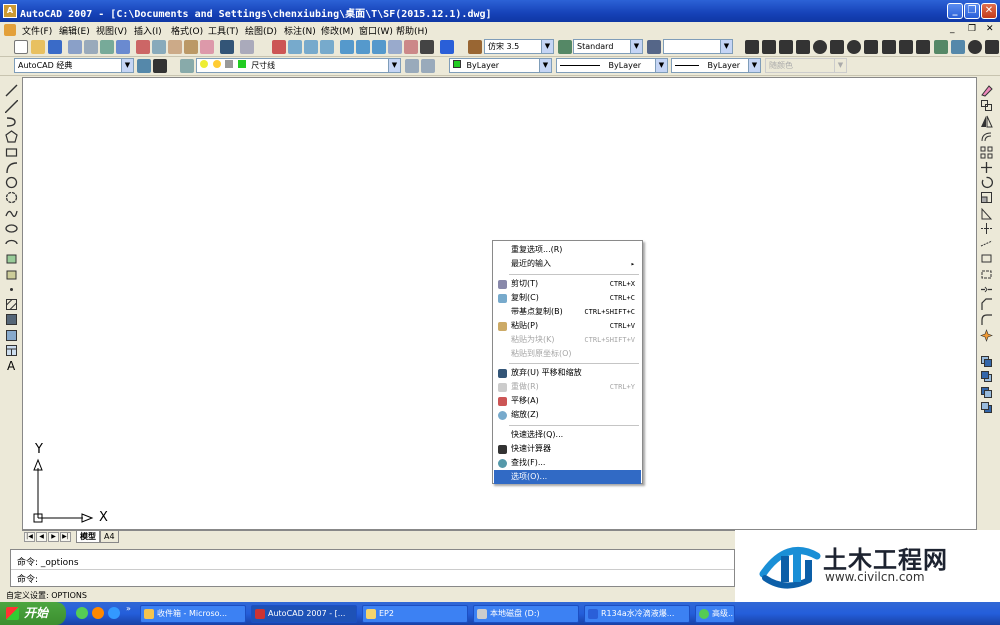 This screenshot has width=1000, height=625. I want to click on ellipse-icon, so click(11, 228).